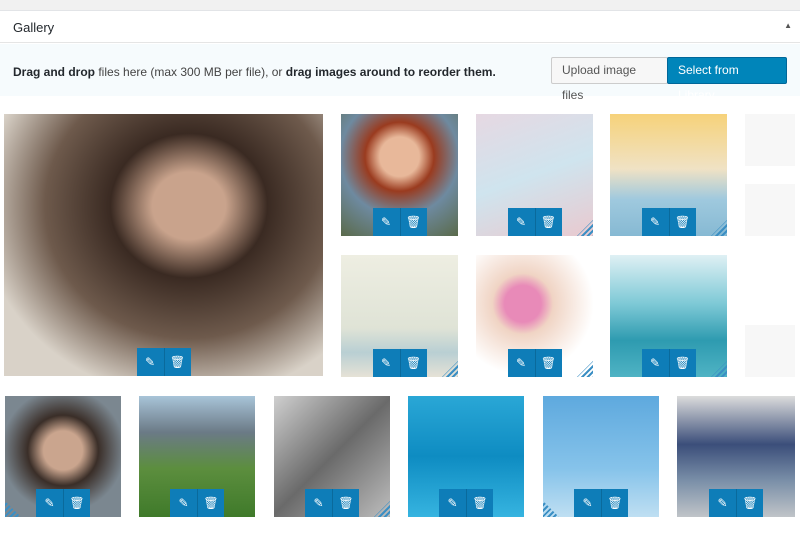 The height and width of the screenshot is (534, 800). What do you see at coordinates (788, 25) in the screenshot?
I see `collapse-toggle-icon: ▲` at bounding box center [788, 25].